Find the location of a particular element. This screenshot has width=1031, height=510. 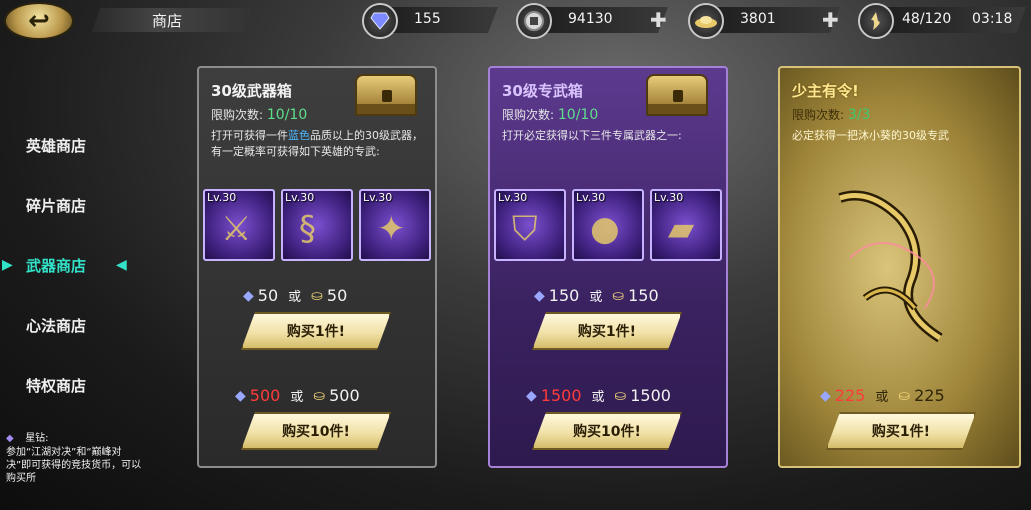

claw-weapon-icon: ✦ is located at coordinates (391, 229).